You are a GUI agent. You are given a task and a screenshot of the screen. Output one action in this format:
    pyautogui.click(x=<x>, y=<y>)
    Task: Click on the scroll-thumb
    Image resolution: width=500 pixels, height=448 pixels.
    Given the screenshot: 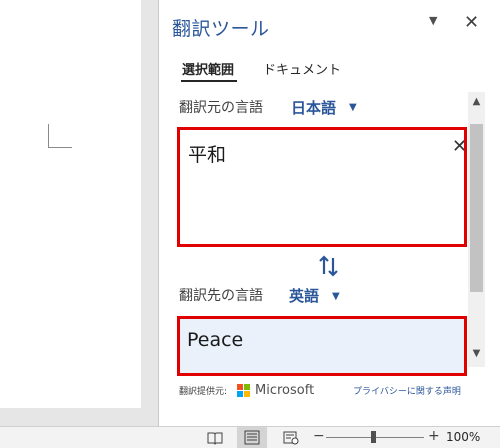 What is the action you would take?
    pyautogui.click(x=476, y=208)
    